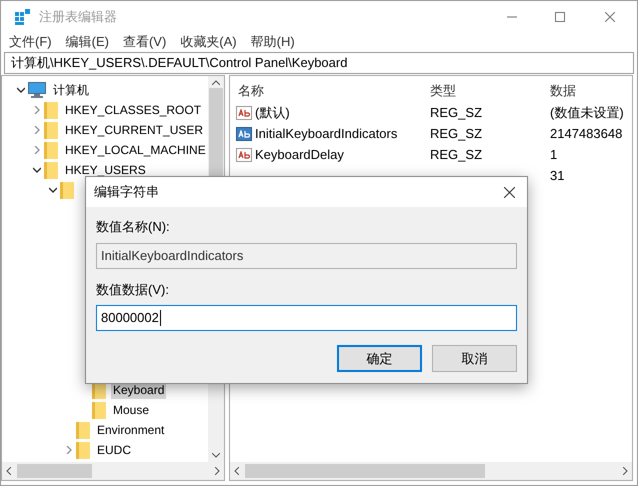  Describe the element at coordinates (114, 450) in the screenshot. I see `tree-item: EUDC` at that location.